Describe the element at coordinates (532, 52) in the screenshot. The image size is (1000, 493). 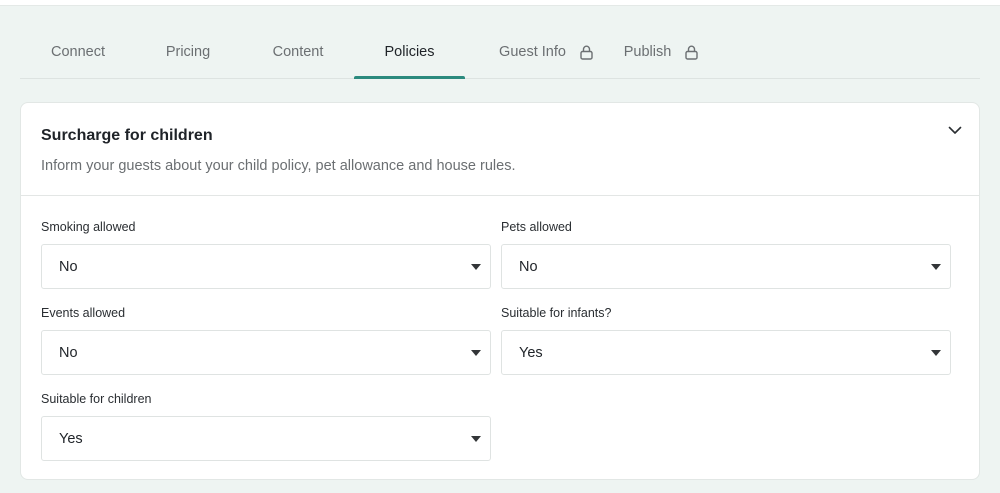
I see `tab-label: Guest Info` at that location.